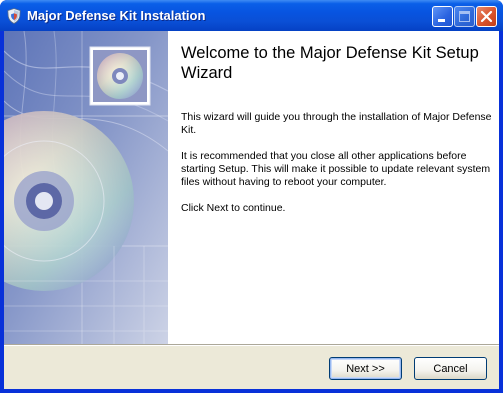 This screenshot has width=503, height=393. I want to click on close-button, so click(486, 16).